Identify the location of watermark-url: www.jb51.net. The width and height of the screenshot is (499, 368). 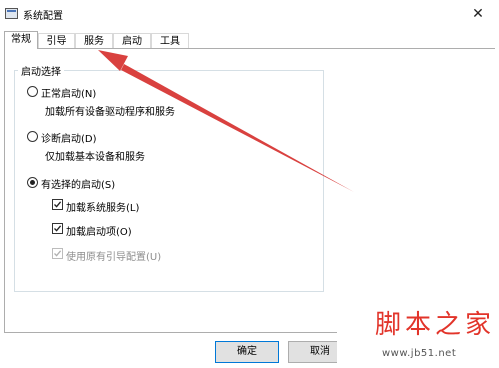
(419, 353).